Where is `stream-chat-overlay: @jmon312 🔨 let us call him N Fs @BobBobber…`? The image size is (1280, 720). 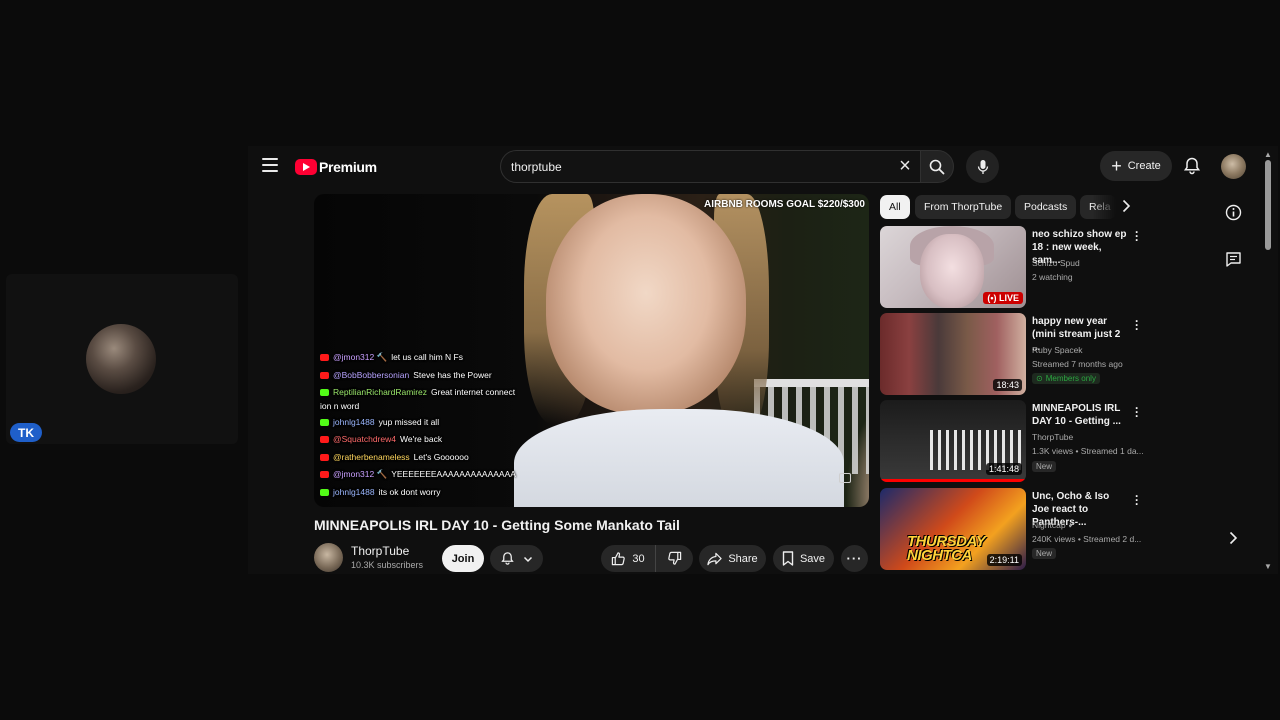 stream-chat-overlay: @jmon312 🔨 let us call him N Fs @BobBobber… is located at coordinates (445, 428).